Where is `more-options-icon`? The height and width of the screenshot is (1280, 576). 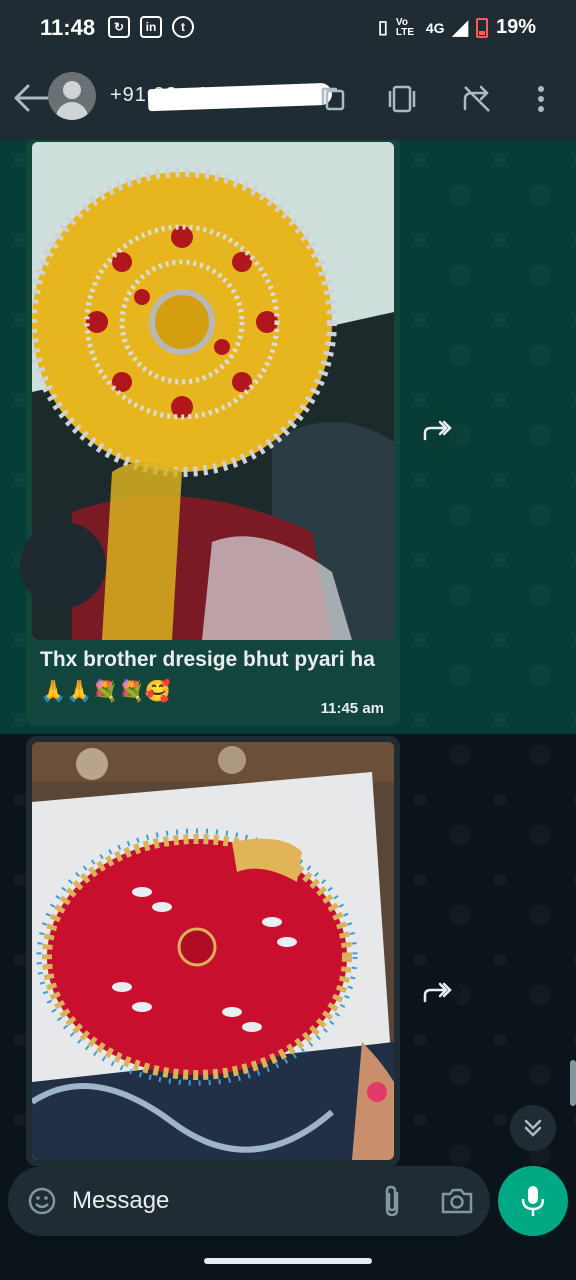
more-options-icon is located at coordinates (541, 99).